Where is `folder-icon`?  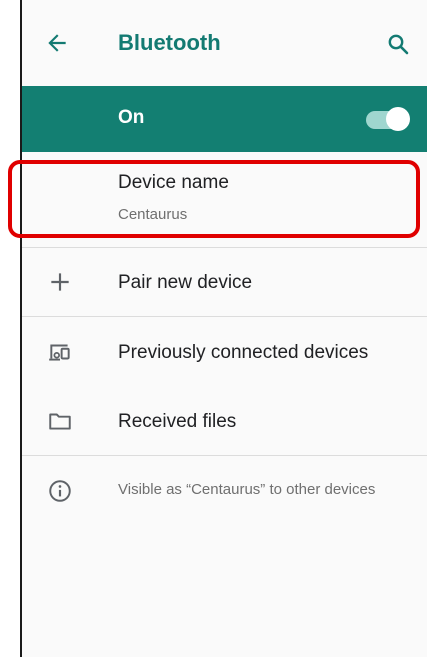
folder-icon is located at coordinates (60, 421).